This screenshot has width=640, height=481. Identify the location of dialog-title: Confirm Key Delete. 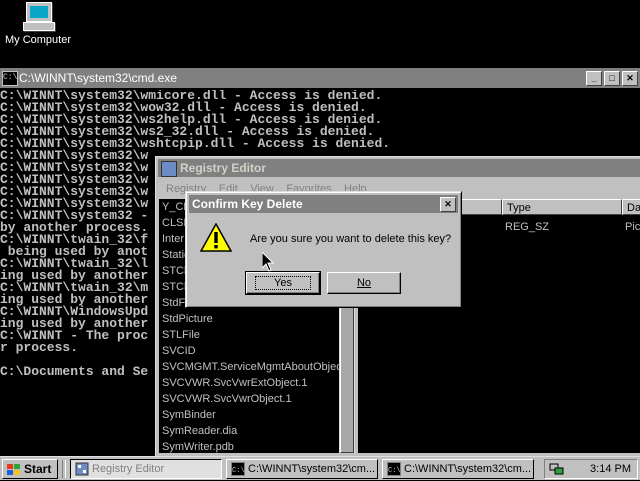
(247, 204).